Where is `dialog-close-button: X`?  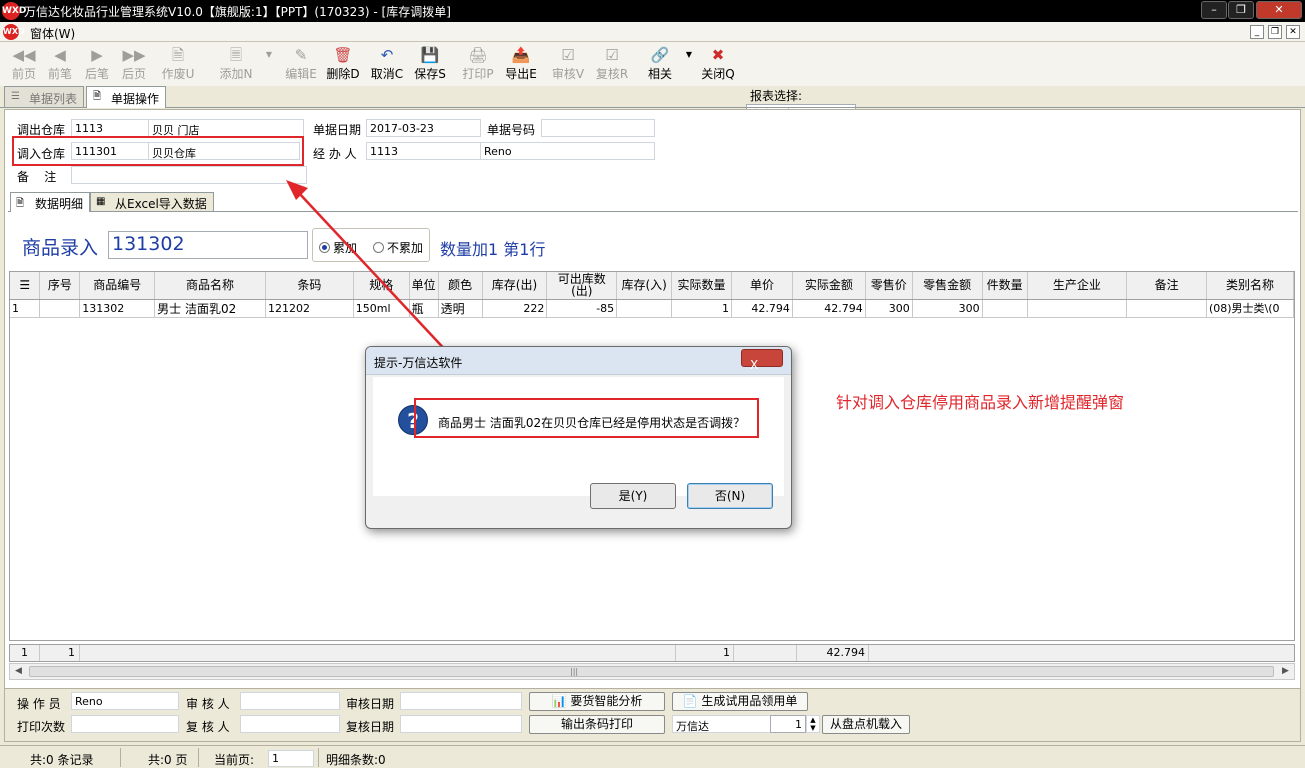
dialog-close-button: X is located at coordinates (762, 360).